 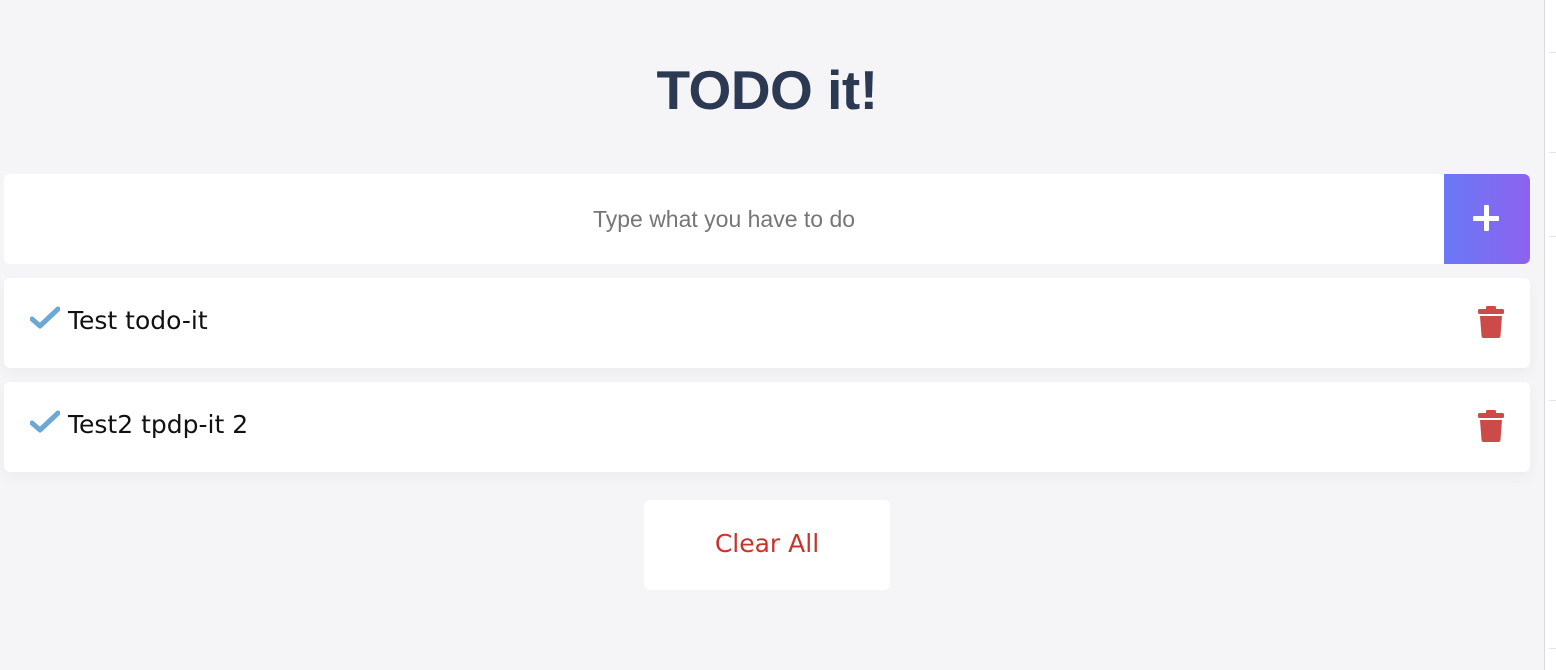 What do you see at coordinates (767, 323) in the screenshot?
I see `list-item: Test todo-it` at bounding box center [767, 323].